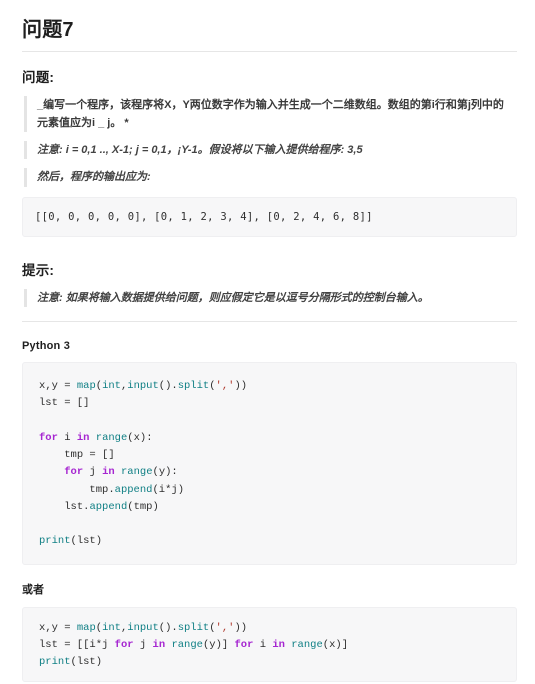  I want to click on section-heading-hint: 提示:, so click(269, 269).